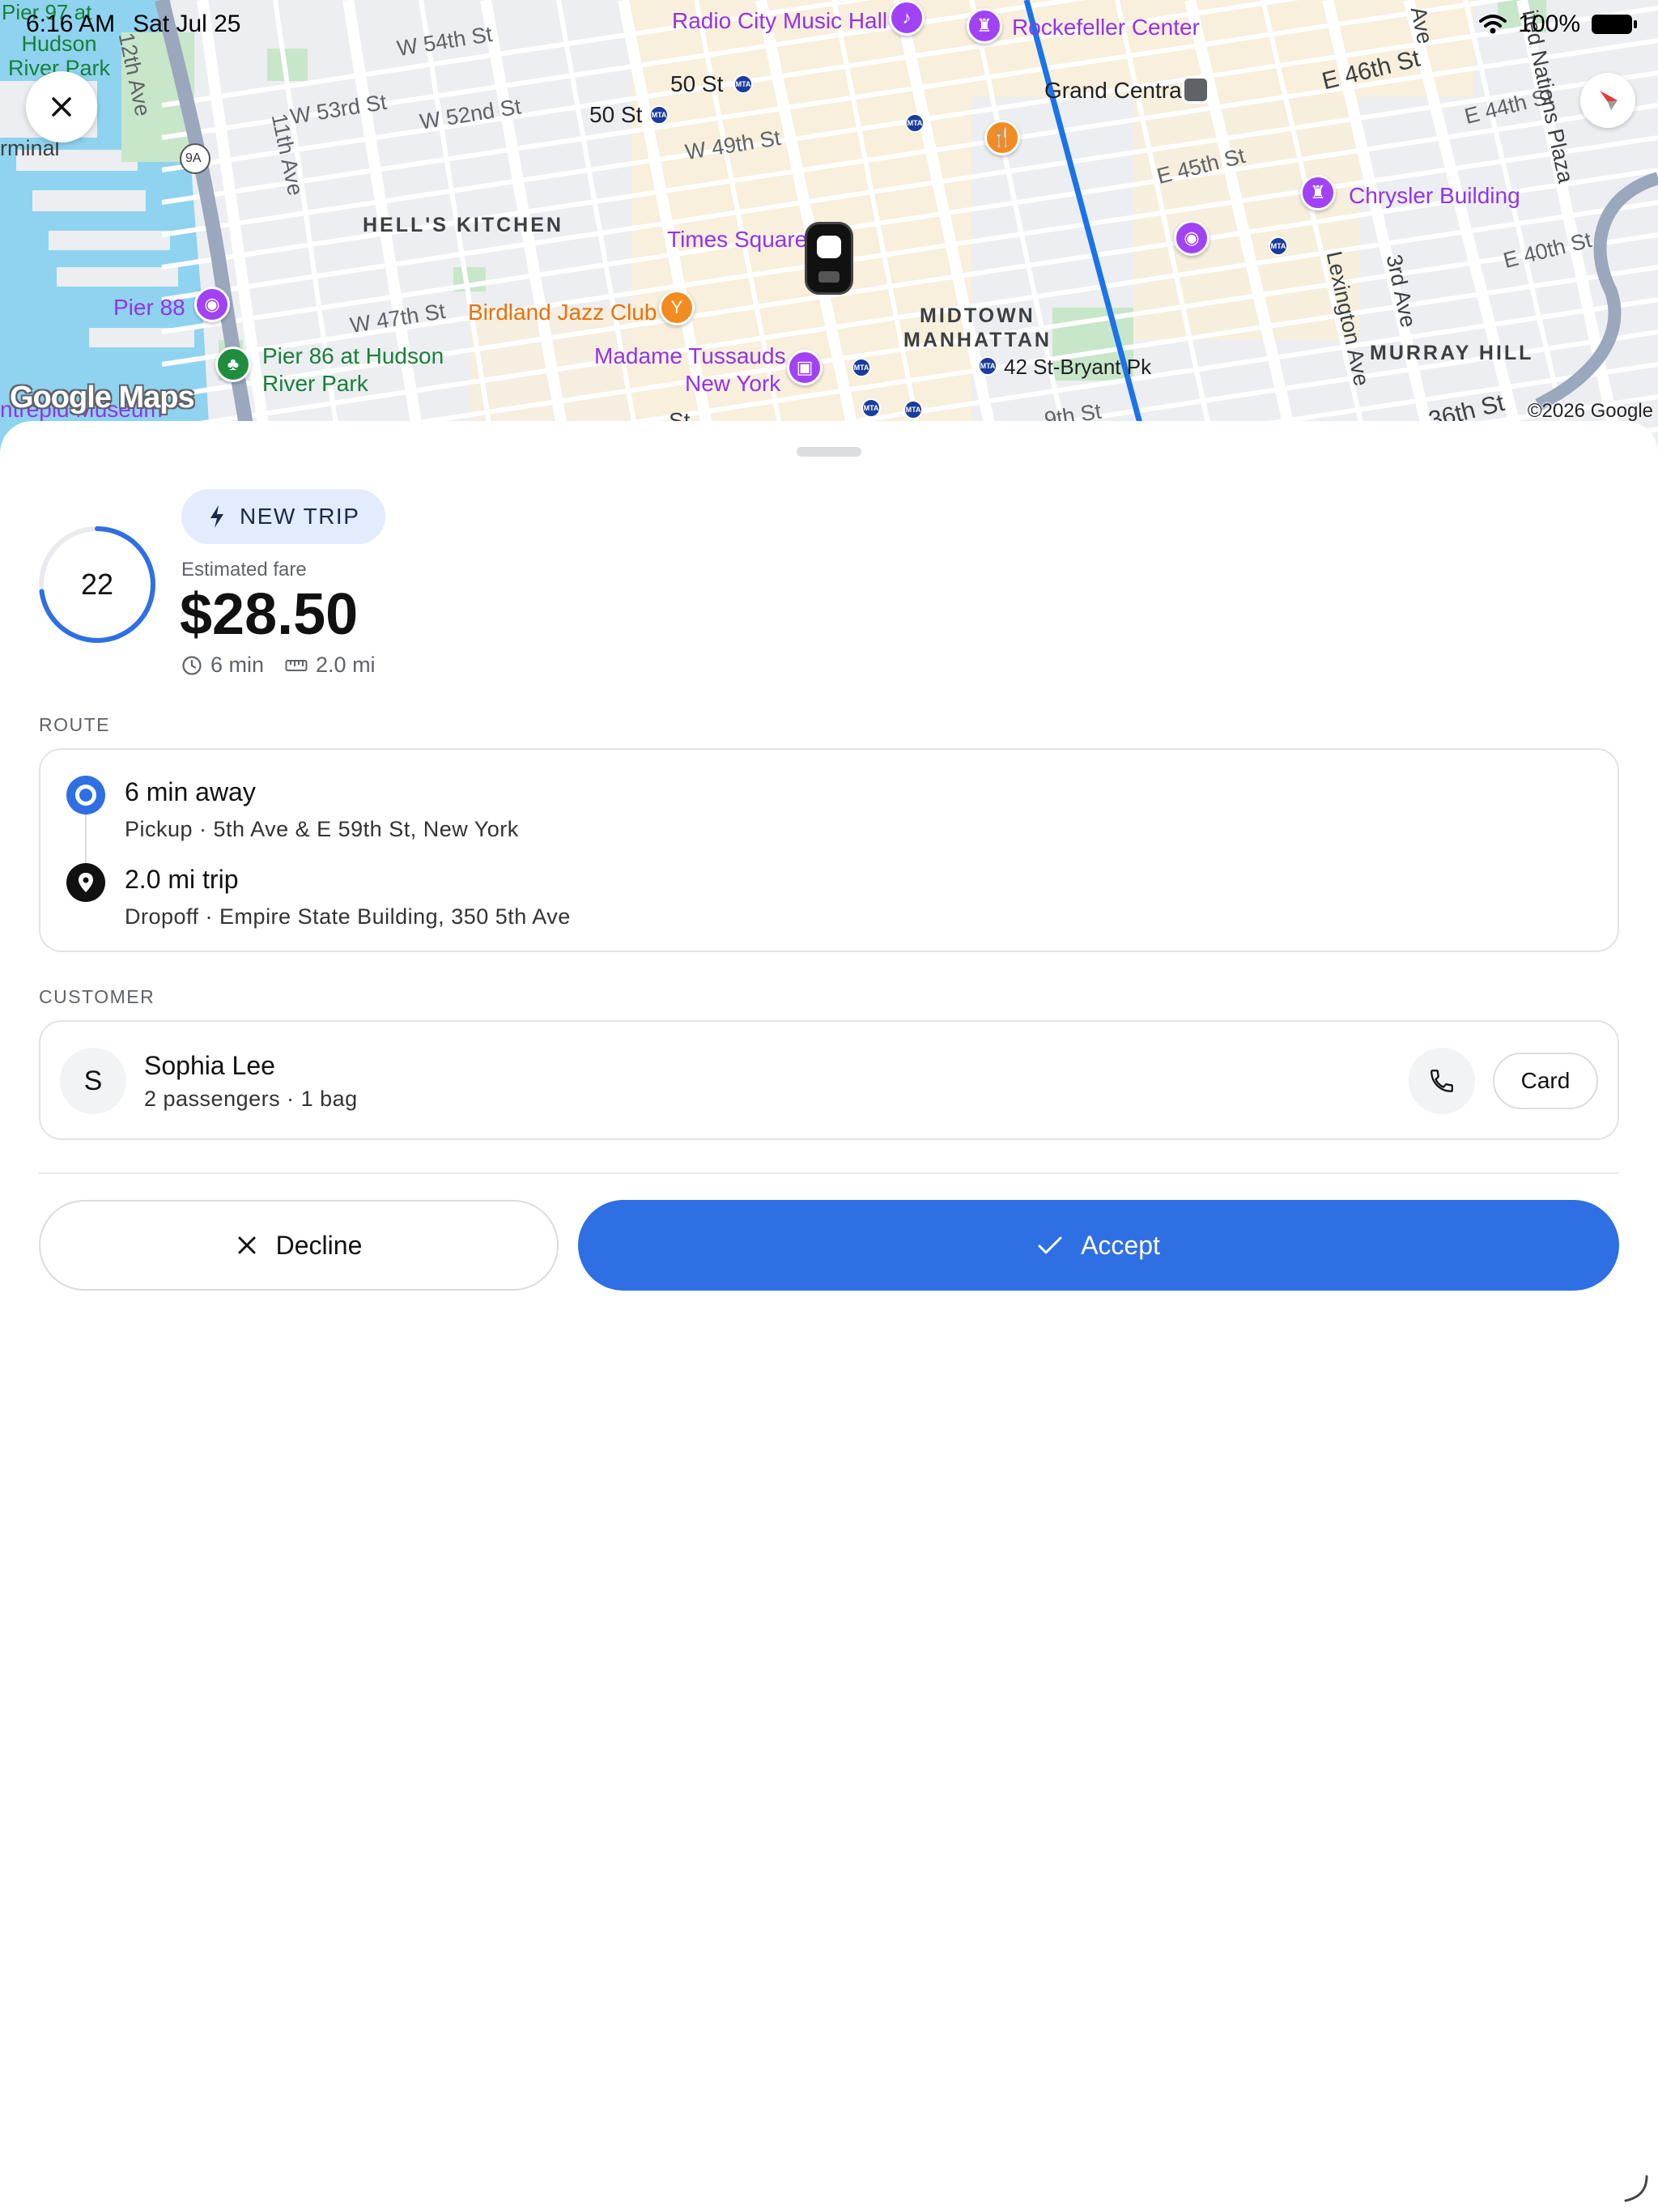  Describe the element at coordinates (74, 724) in the screenshot. I see `route-section-label: ROUTE` at that location.